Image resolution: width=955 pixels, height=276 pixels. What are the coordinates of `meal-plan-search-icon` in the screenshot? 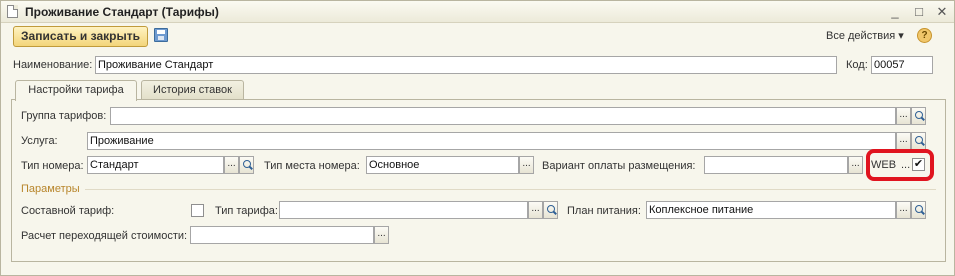 It's located at (918, 210).